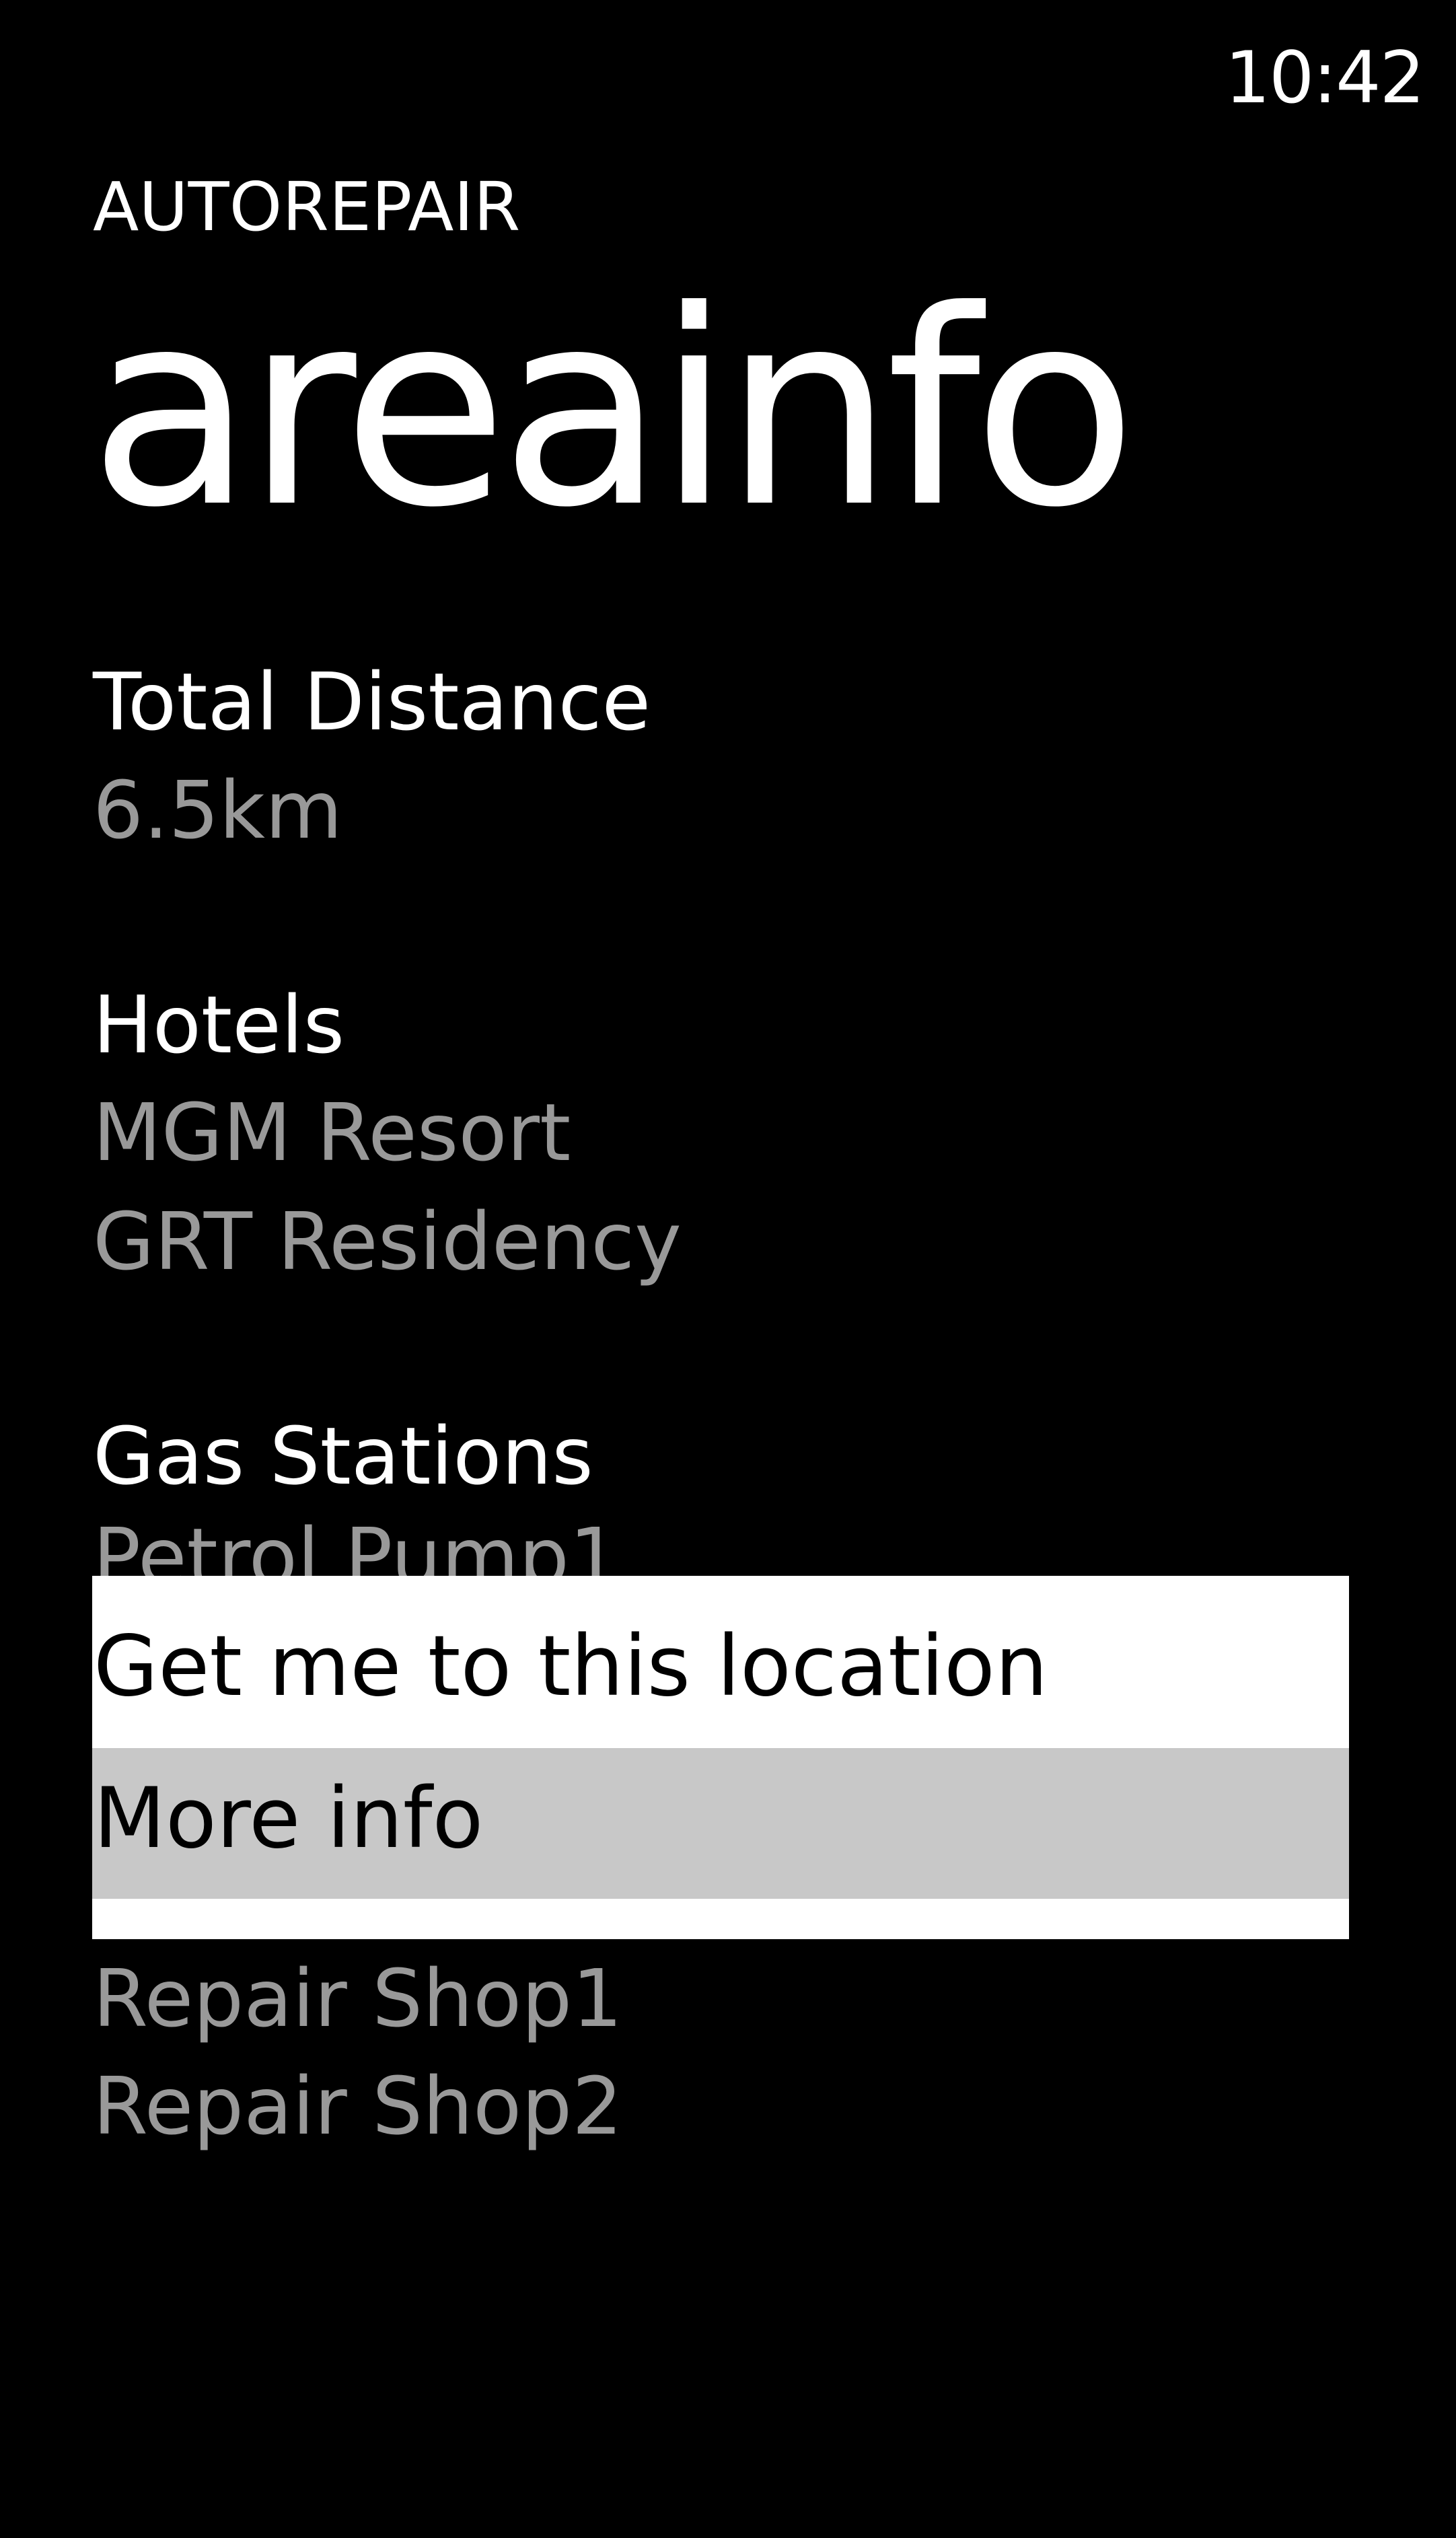 The width and height of the screenshot is (1456, 2538). Describe the element at coordinates (720, 1683) in the screenshot. I see `menu-item-get-me-to-location: Get me to this location` at that location.